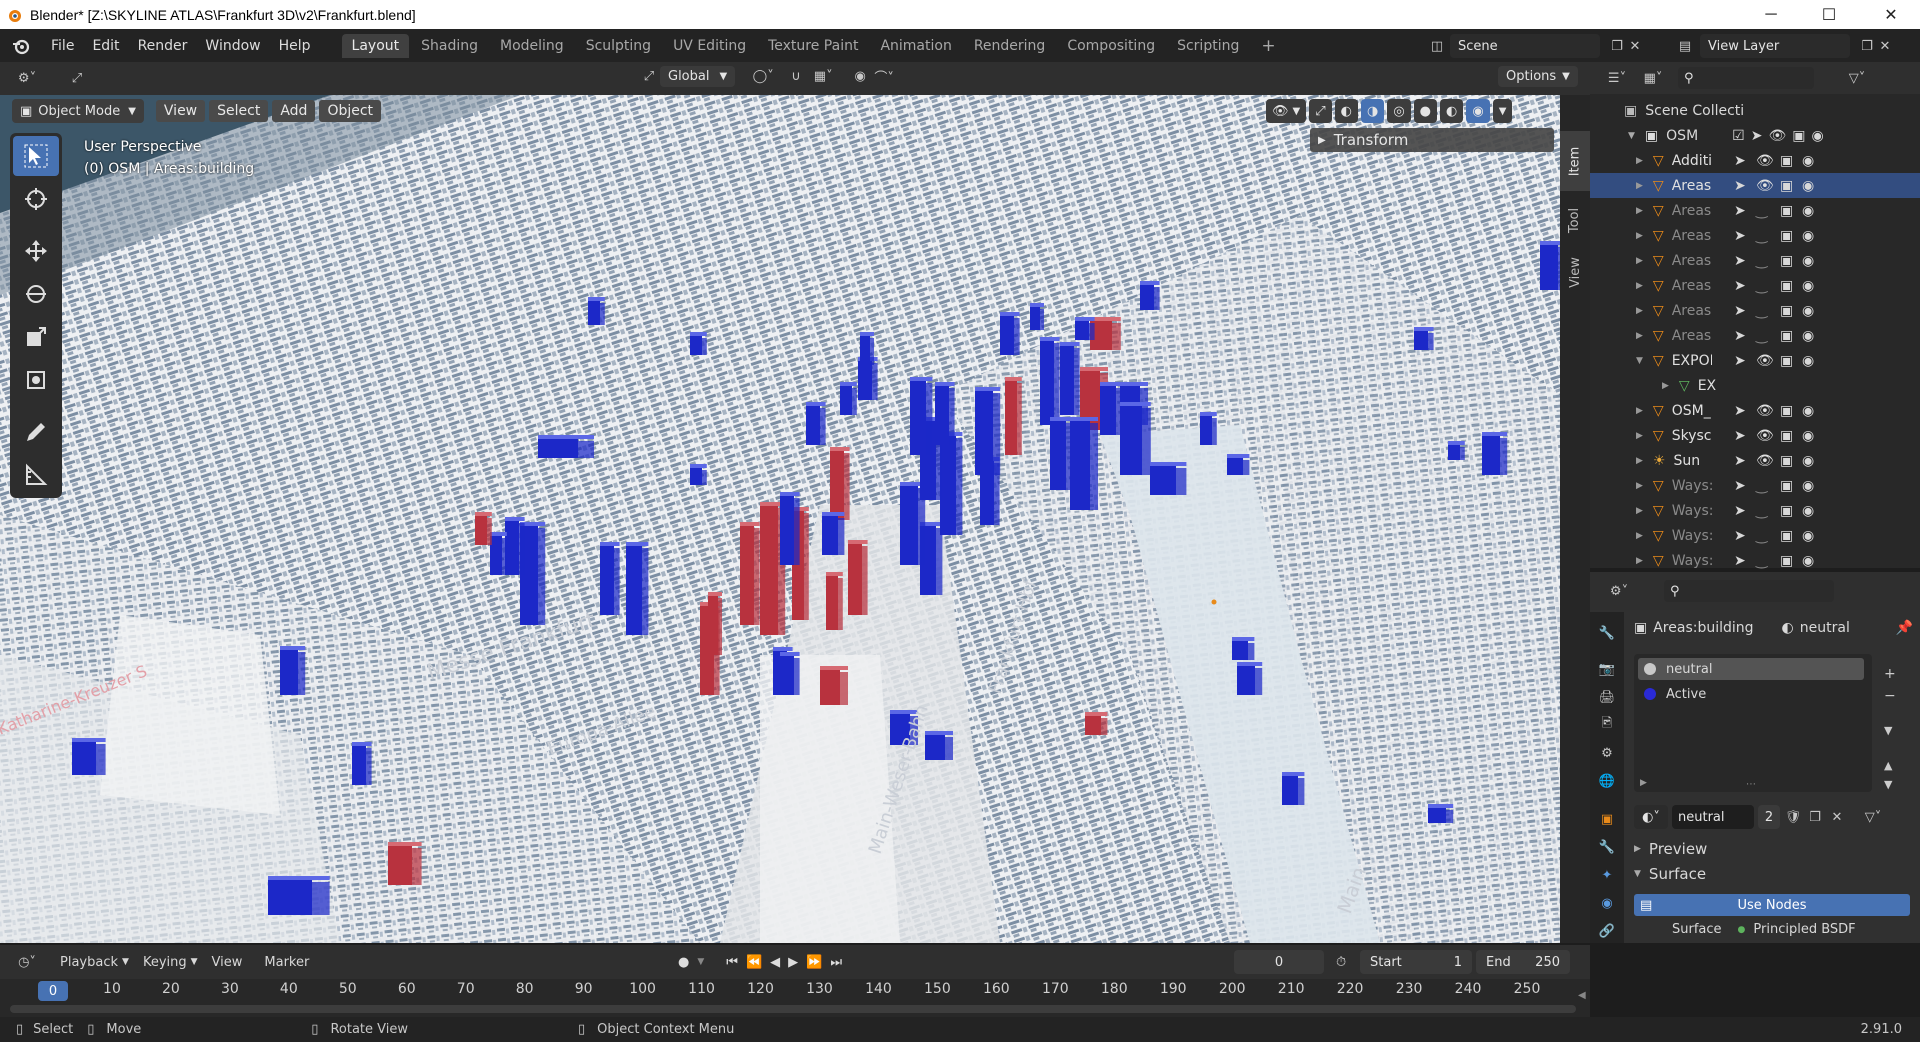 This screenshot has height=1042, width=1920. I want to click on proportional-edit-icon: ◉, so click(860, 77).